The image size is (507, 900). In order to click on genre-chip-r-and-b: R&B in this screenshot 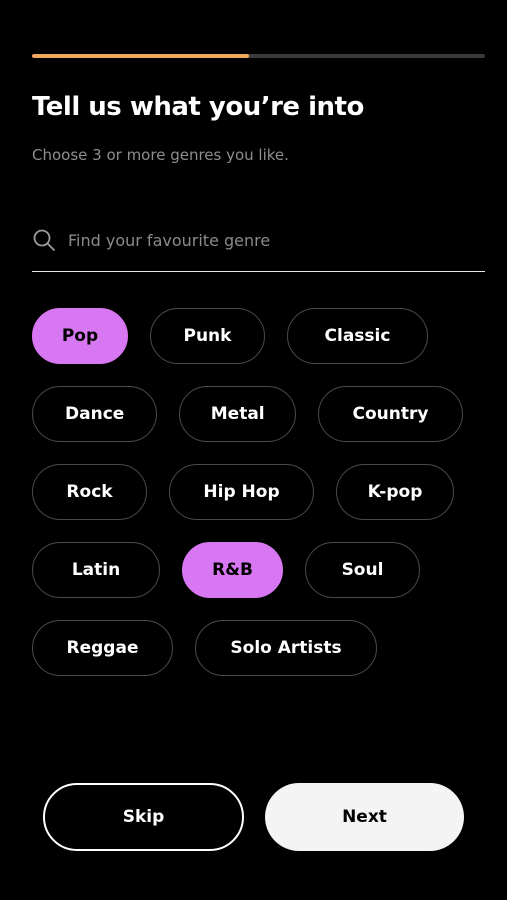, I will do `click(232, 570)`.